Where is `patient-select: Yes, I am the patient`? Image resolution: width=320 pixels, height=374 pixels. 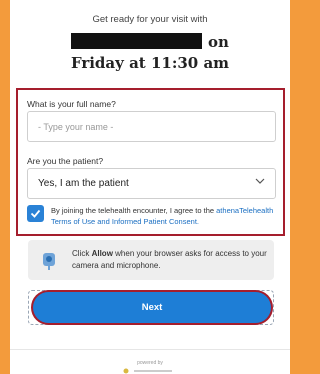
patient-select: Yes, I am the patient is located at coordinates (151, 183).